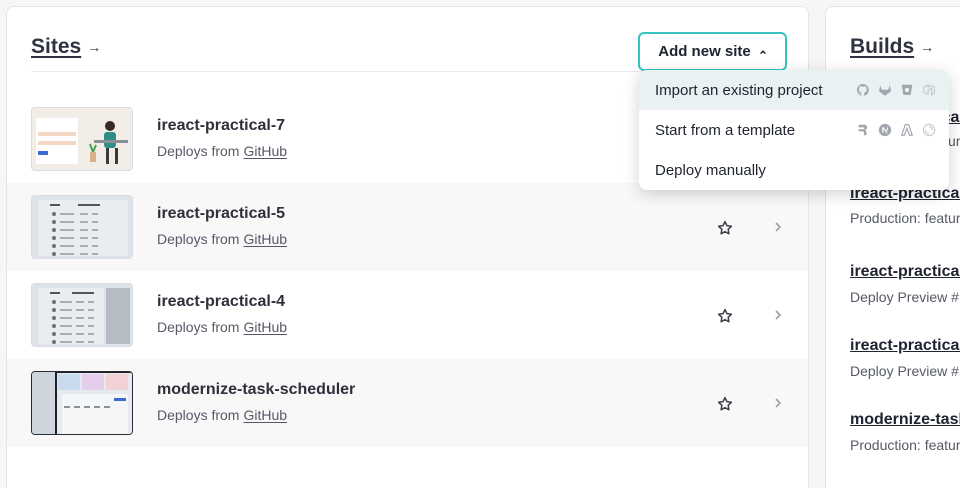 The width and height of the screenshot is (960, 488). Describe the element at coordinates (929, 90) in the screenshot. I see `azure-devops-icon` at that location.